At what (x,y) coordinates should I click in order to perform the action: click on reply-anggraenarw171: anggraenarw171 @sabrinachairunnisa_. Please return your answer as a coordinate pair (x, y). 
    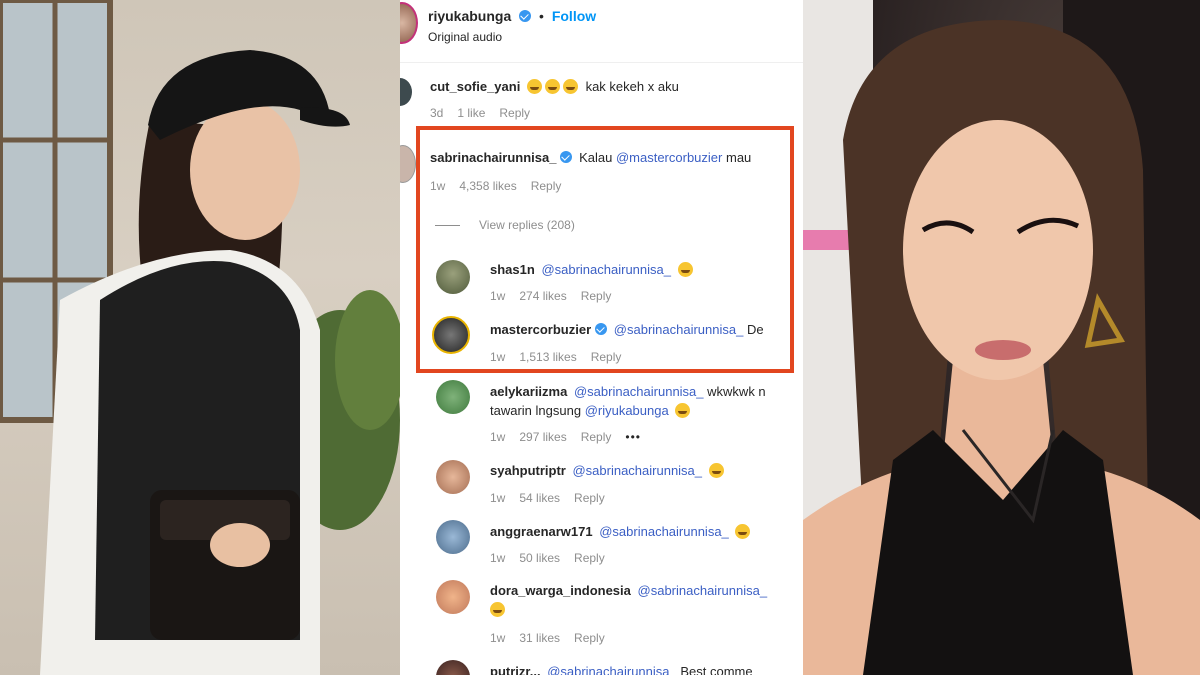
    Looking at the image, I should click on (620, 531).